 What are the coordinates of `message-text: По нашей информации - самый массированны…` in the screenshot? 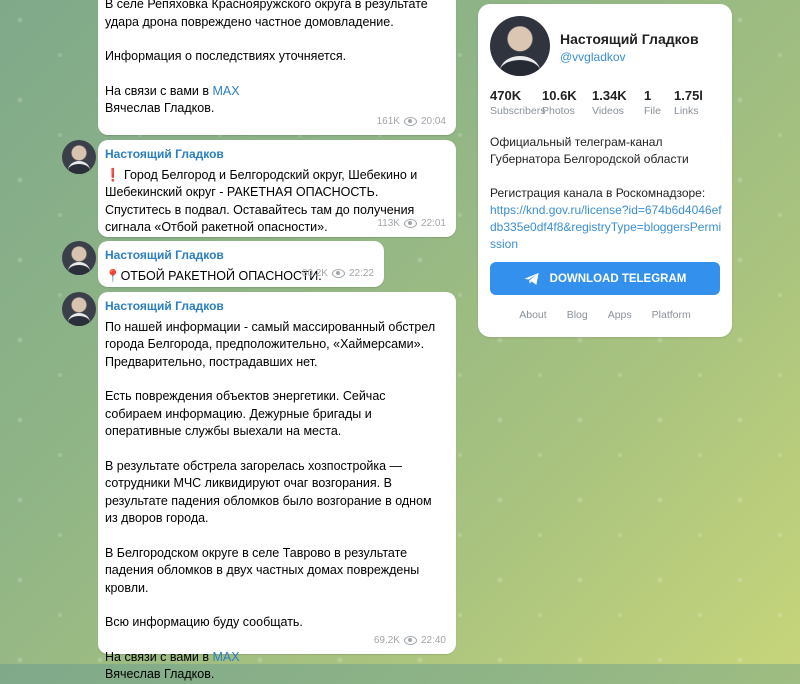 It's located at (270, 344).